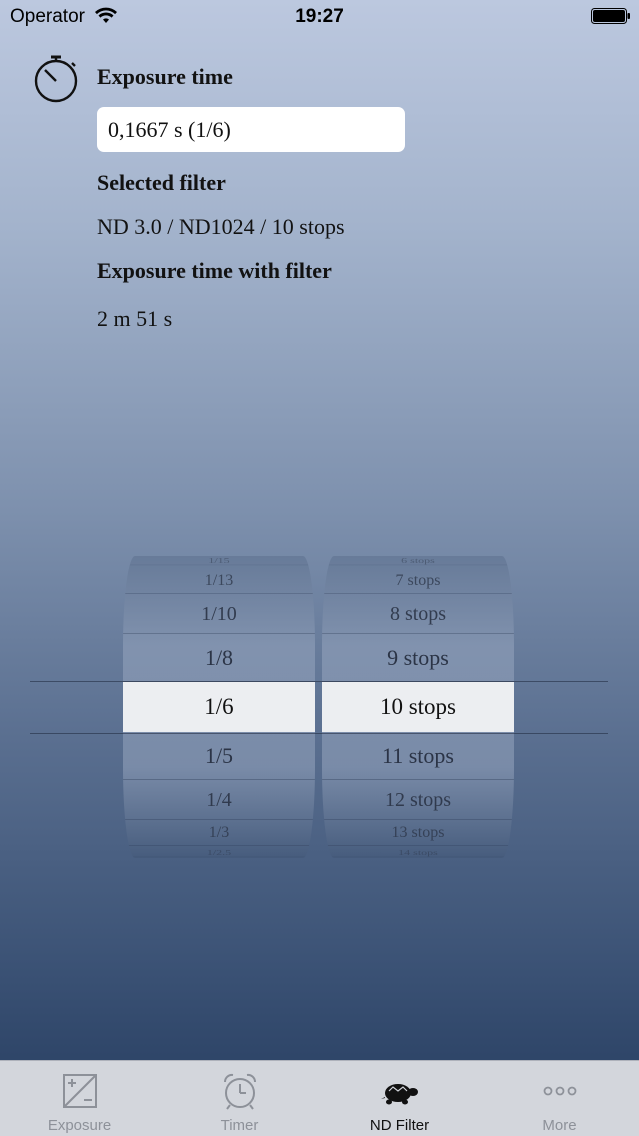 The image size is (639, 1136). What do you see at coordinates (165, 76) in the screenshot?
I see `exposure-time-label: Exposure time` at bounding box center [165, 76].